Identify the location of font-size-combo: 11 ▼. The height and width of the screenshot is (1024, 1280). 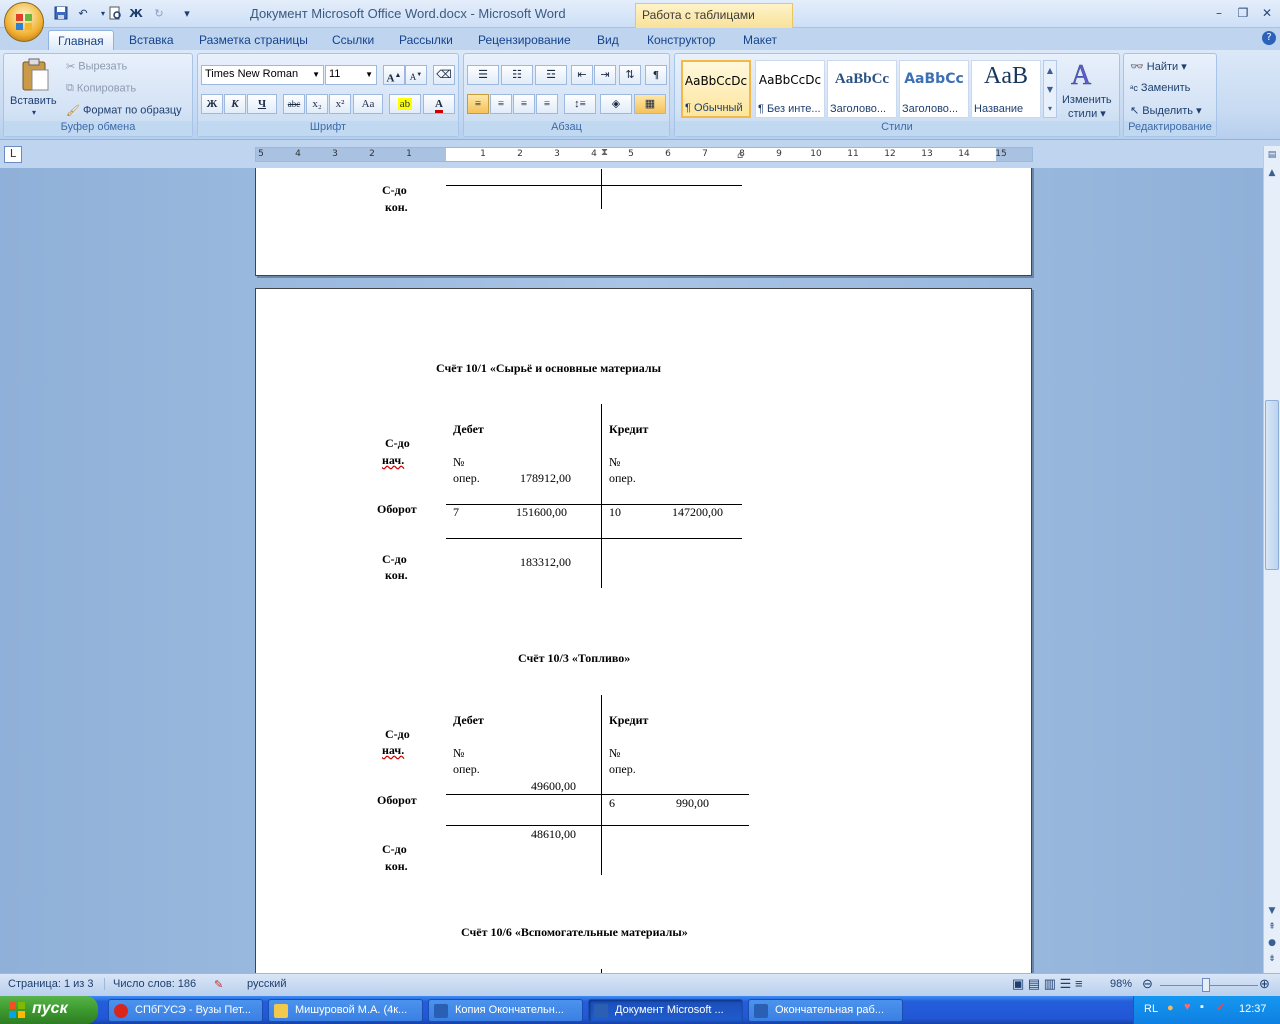
(351, 75).